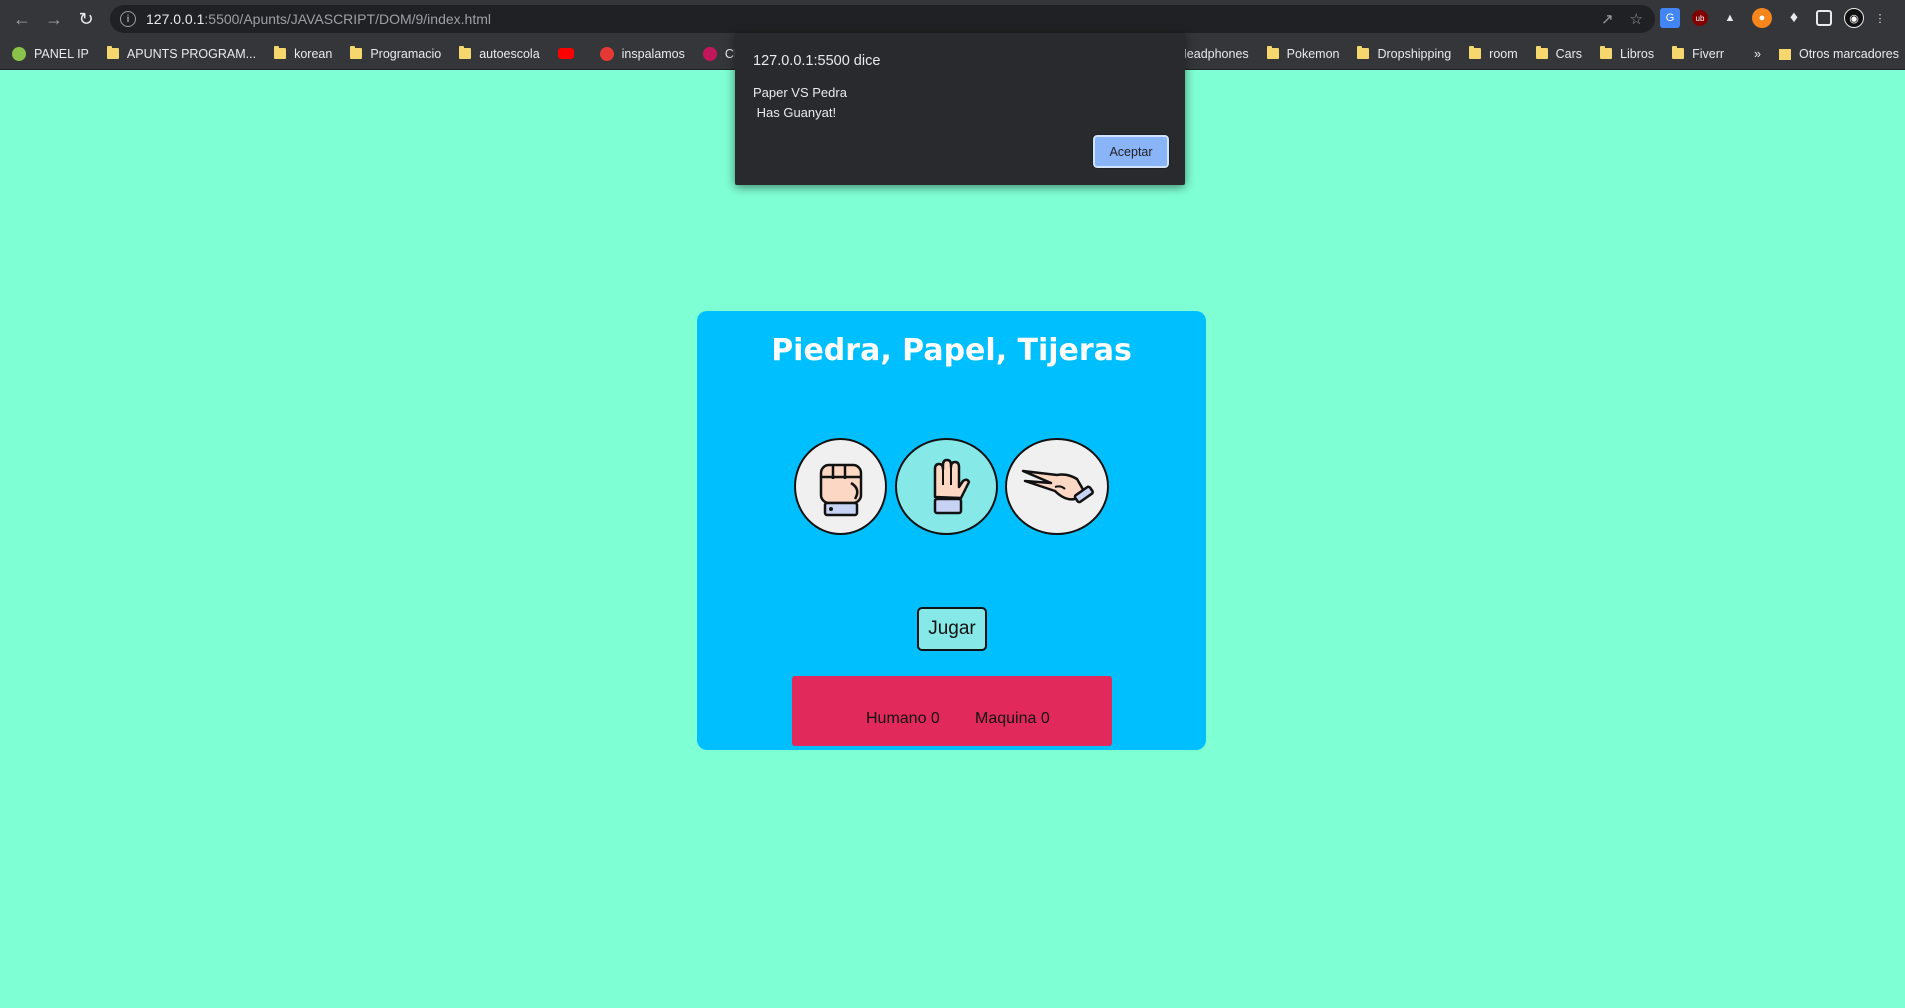 This screenshot has height=1008, width=1905. I want to click on page-title: Piedra, Papel, Tijeras, so click(951, 350).